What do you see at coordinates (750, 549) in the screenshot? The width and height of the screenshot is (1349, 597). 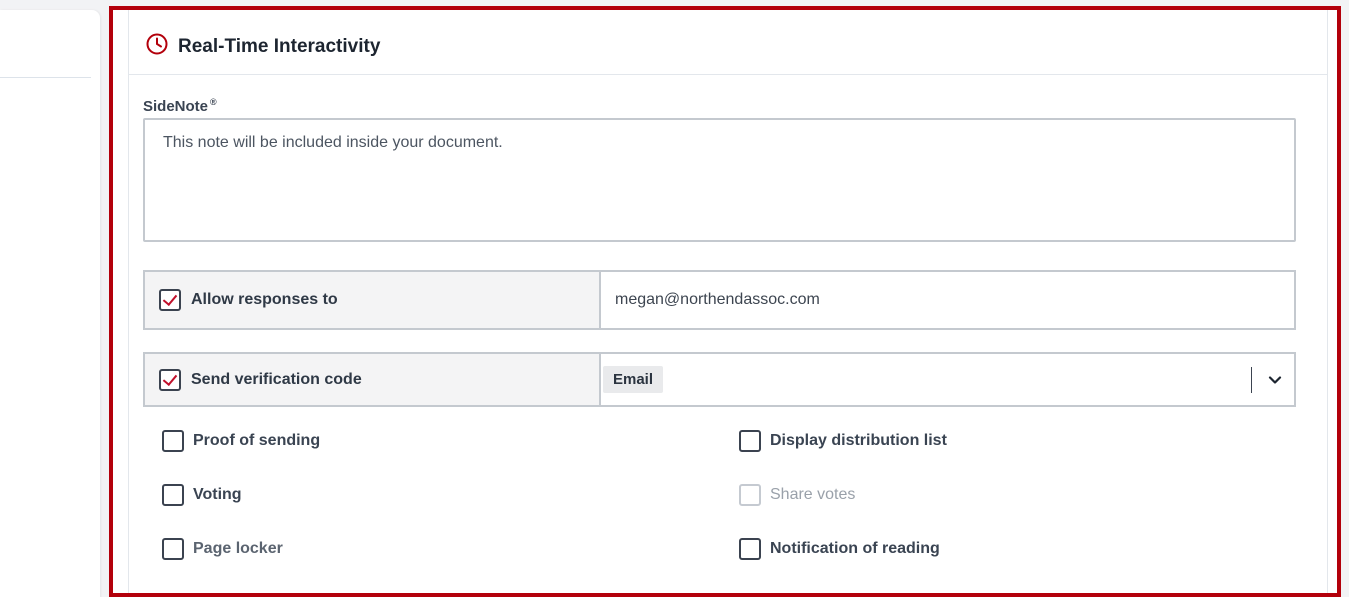 I see `notification-of-reading-checkbox` at bounding box center [750, 549].